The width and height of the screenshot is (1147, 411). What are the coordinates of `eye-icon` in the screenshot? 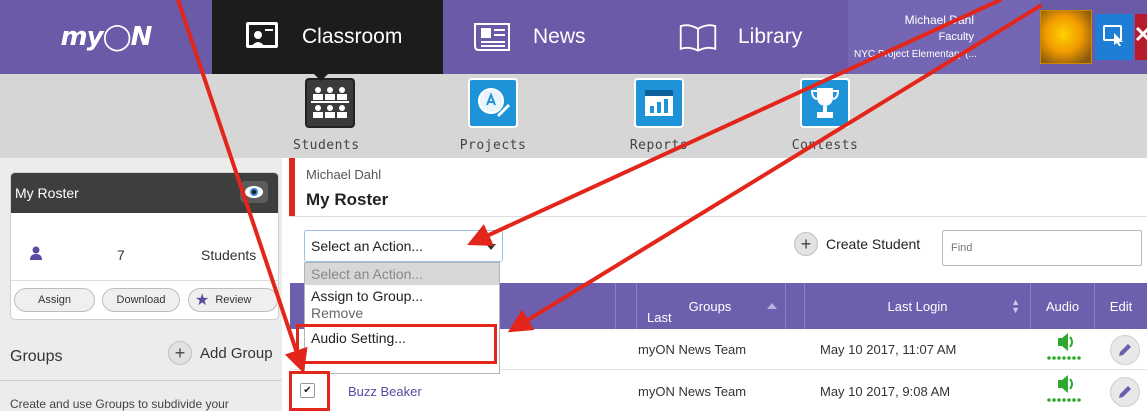 It's located at (254, 192).